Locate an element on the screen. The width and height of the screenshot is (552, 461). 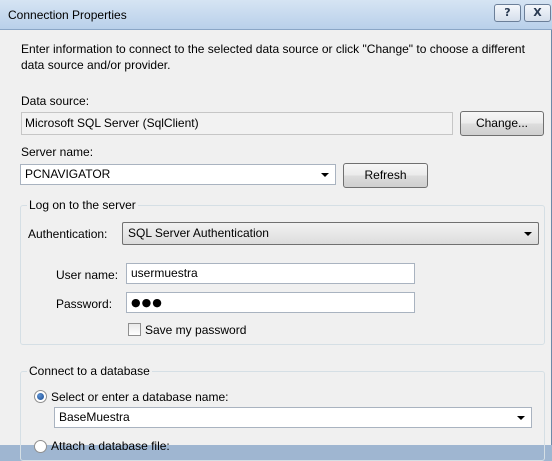
close-icon: X is located at coordinates (537, 12).